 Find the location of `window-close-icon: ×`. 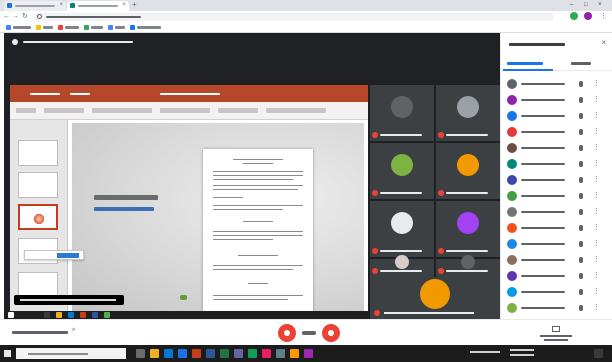

window-close-icon: × is located at coordinates (600, 5).